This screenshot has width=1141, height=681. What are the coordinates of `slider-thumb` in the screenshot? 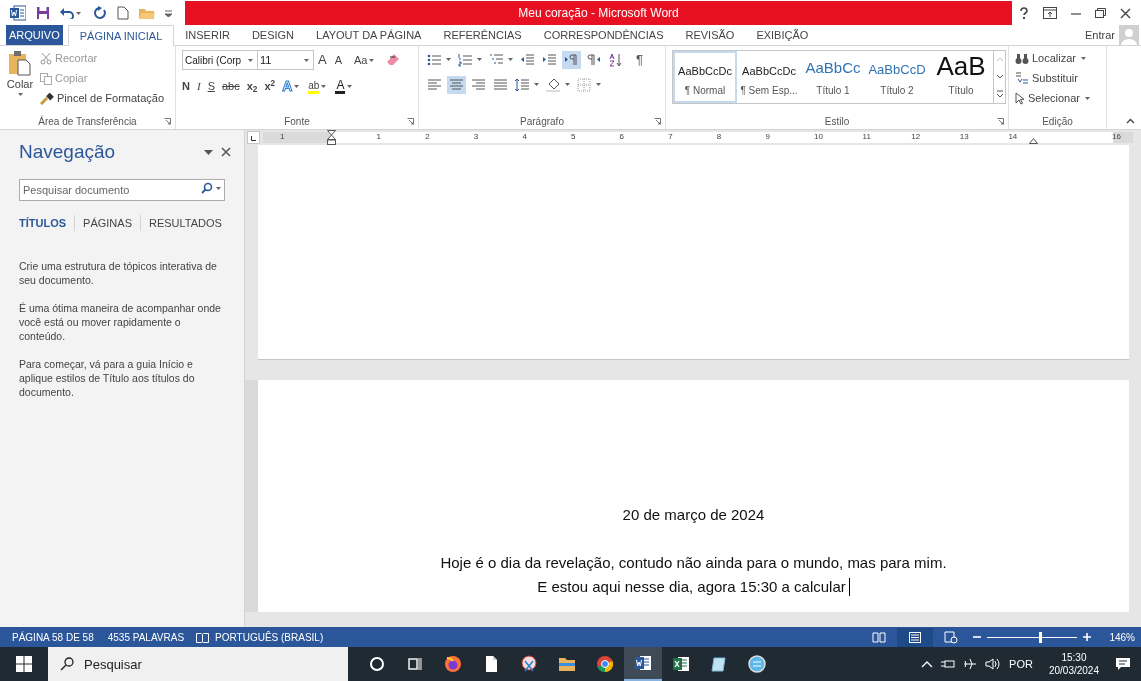 It's located at (1040, 637).